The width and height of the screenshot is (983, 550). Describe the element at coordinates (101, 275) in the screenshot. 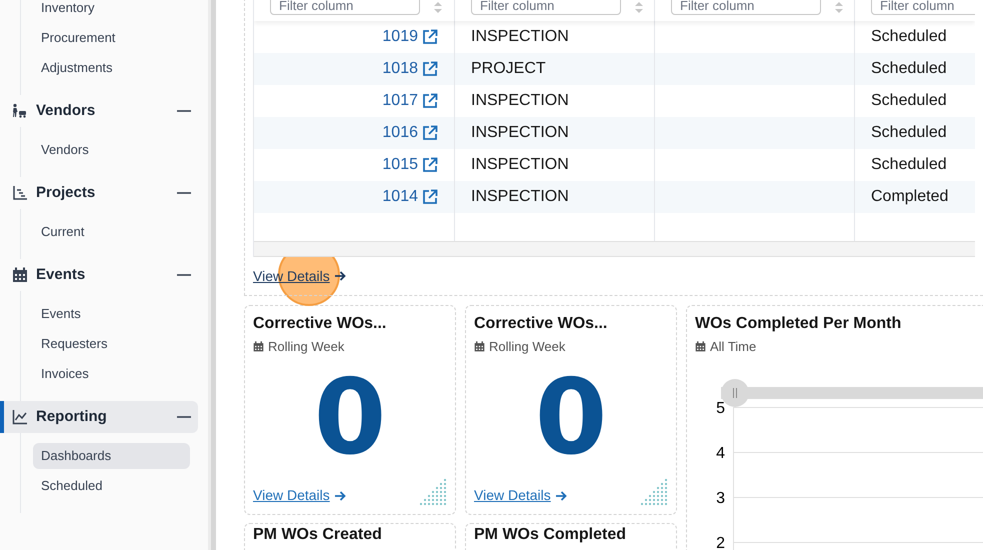

I see `sidebar-group-header: Events` at that location.